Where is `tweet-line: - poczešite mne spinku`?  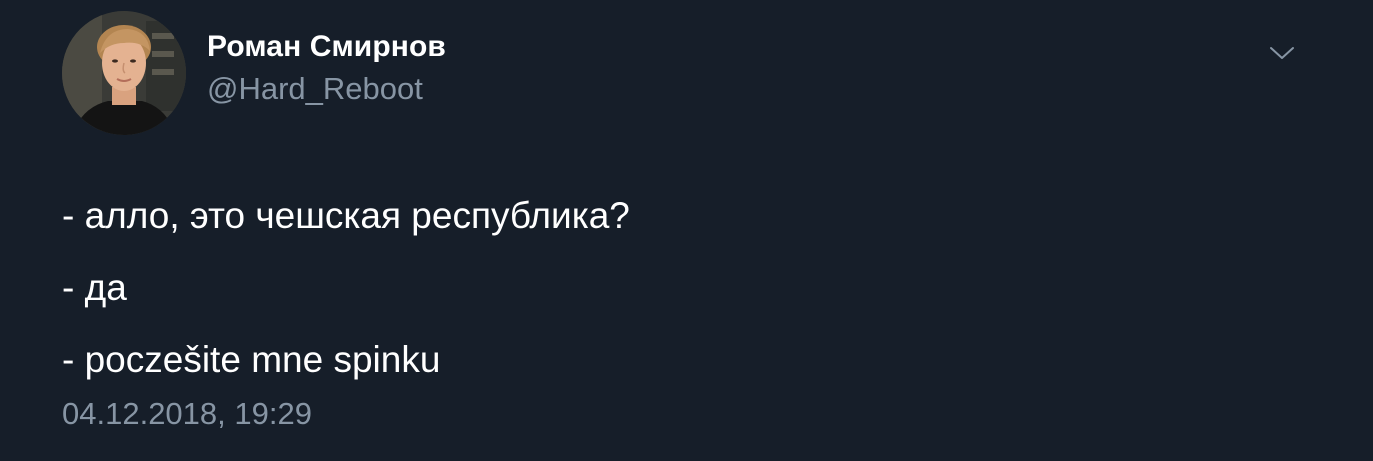 tweet-line: - poczešite mne spinku is located at coordinates (251, 359).